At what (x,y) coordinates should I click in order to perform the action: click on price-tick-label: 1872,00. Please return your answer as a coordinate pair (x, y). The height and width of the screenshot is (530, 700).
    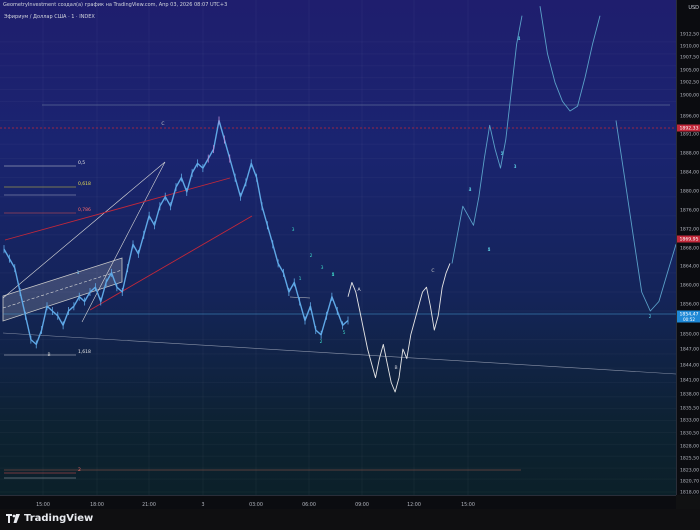
    Looking at the image, I should click on (689, 230).